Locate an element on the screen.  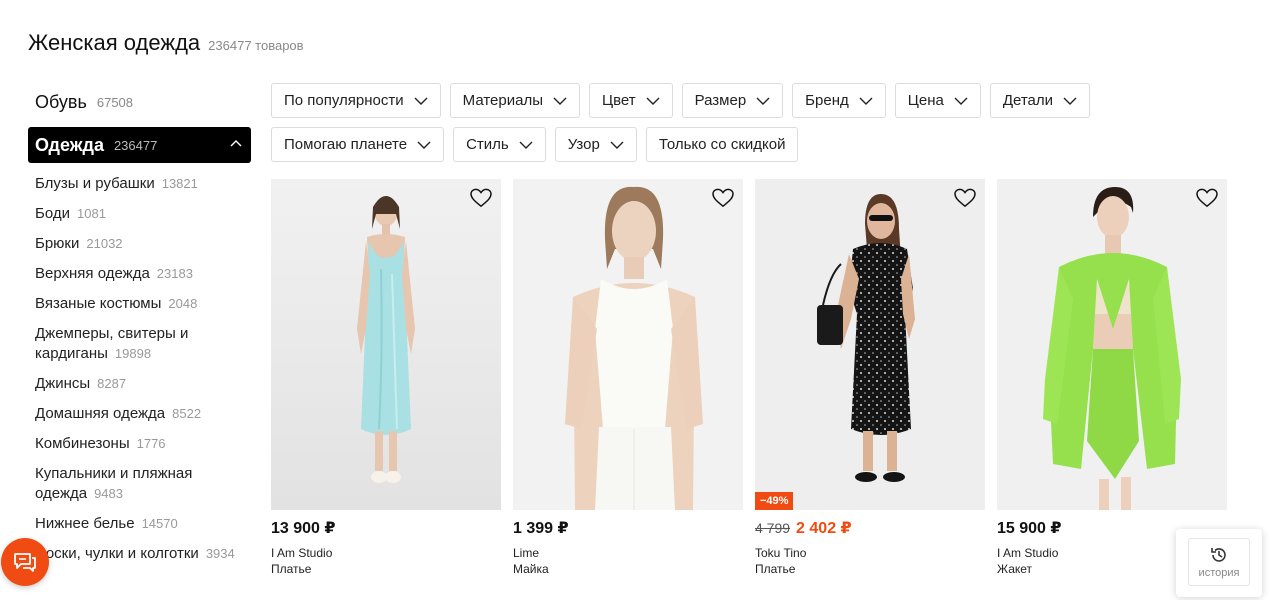
subcategory-item: Купальники и пляжная одежда 9483 is located at coordinates (139, 484).